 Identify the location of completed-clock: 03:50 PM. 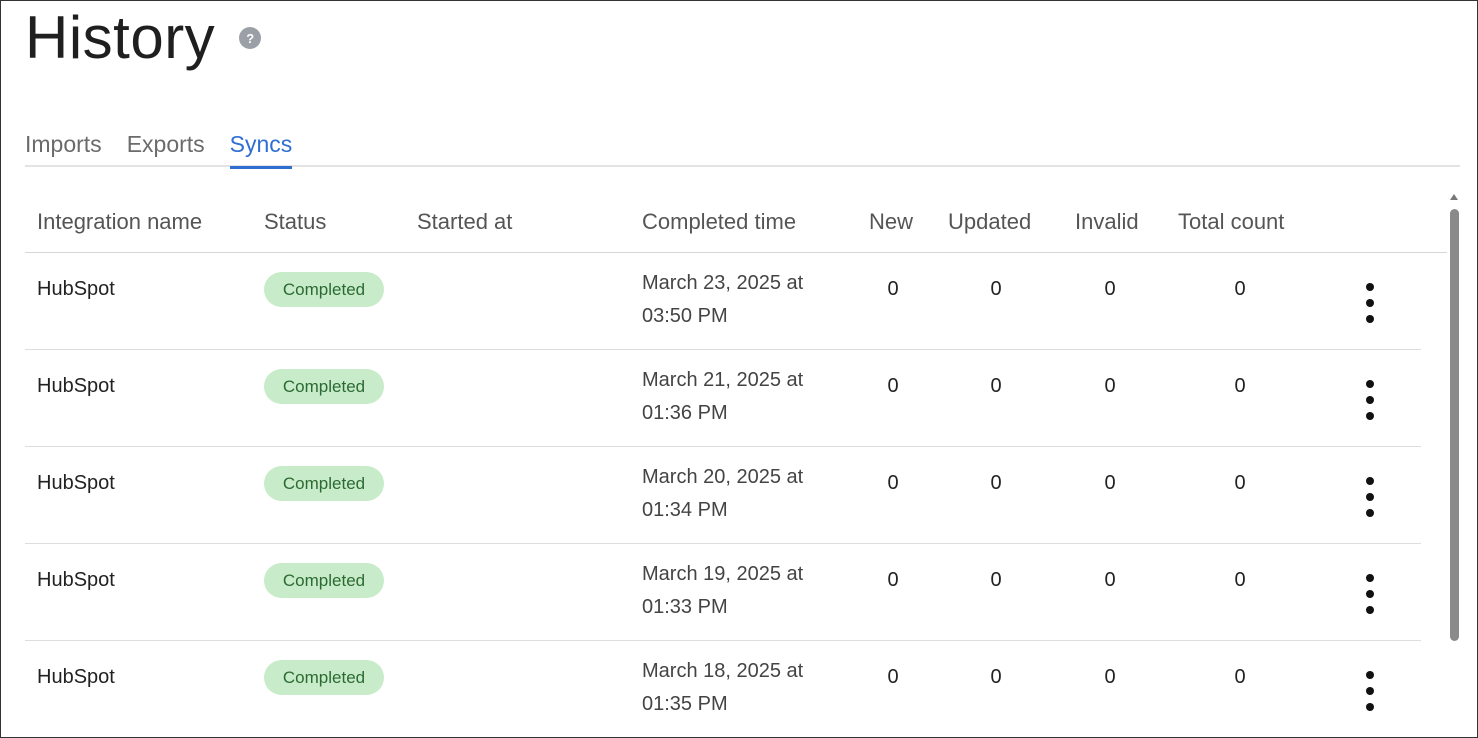
(685, 316).